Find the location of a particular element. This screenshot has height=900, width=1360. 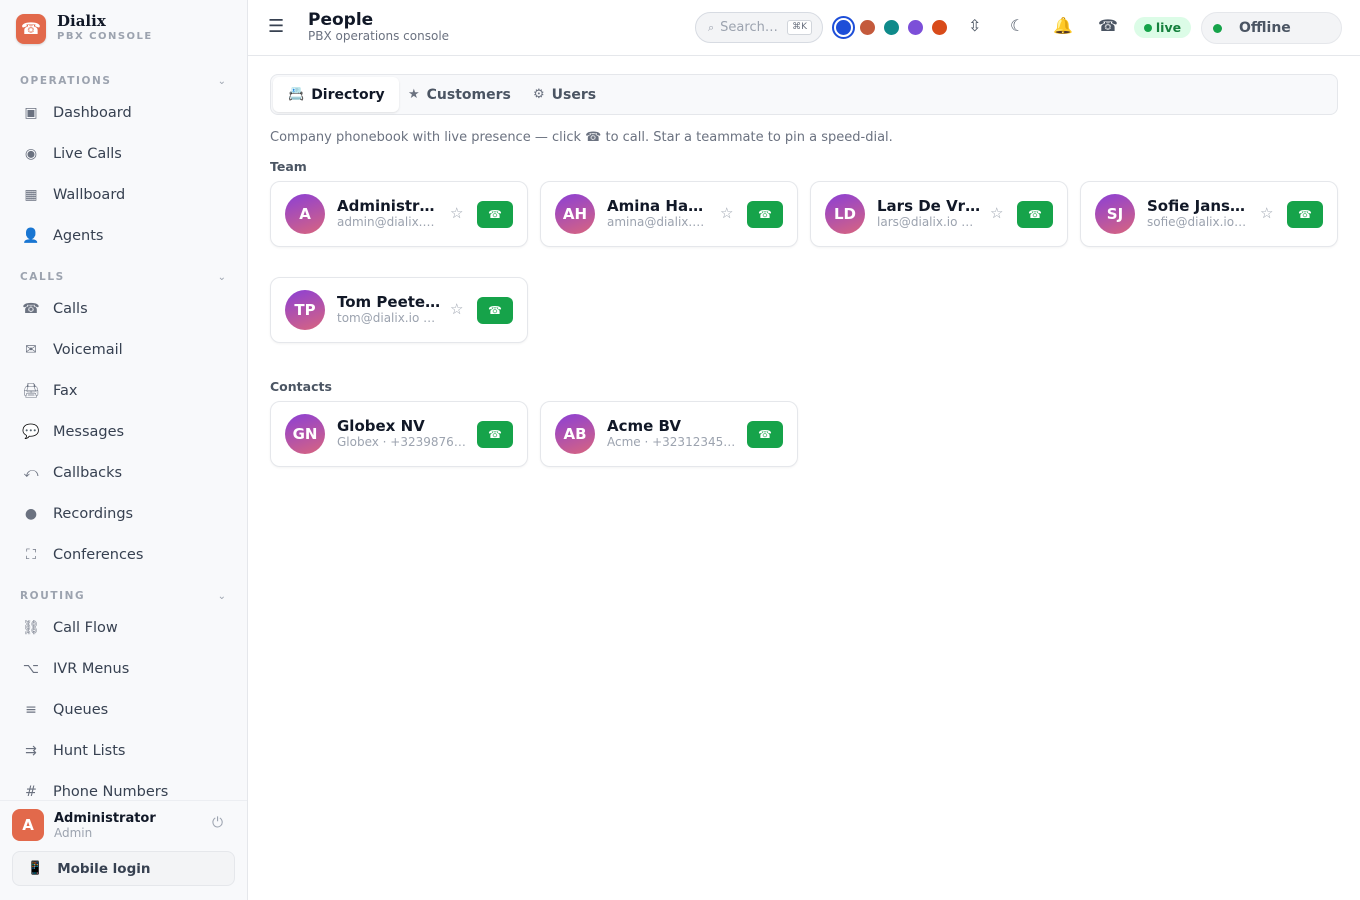

sidebar-item-dashboard: ▣ Dashboard is located at coordinates (124, 113).